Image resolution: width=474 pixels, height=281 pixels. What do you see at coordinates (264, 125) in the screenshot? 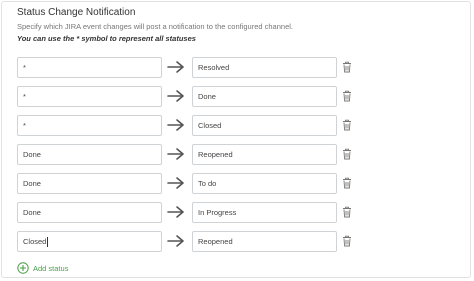
I see `to-status-input: Closed` at bounding box center [264, 125].